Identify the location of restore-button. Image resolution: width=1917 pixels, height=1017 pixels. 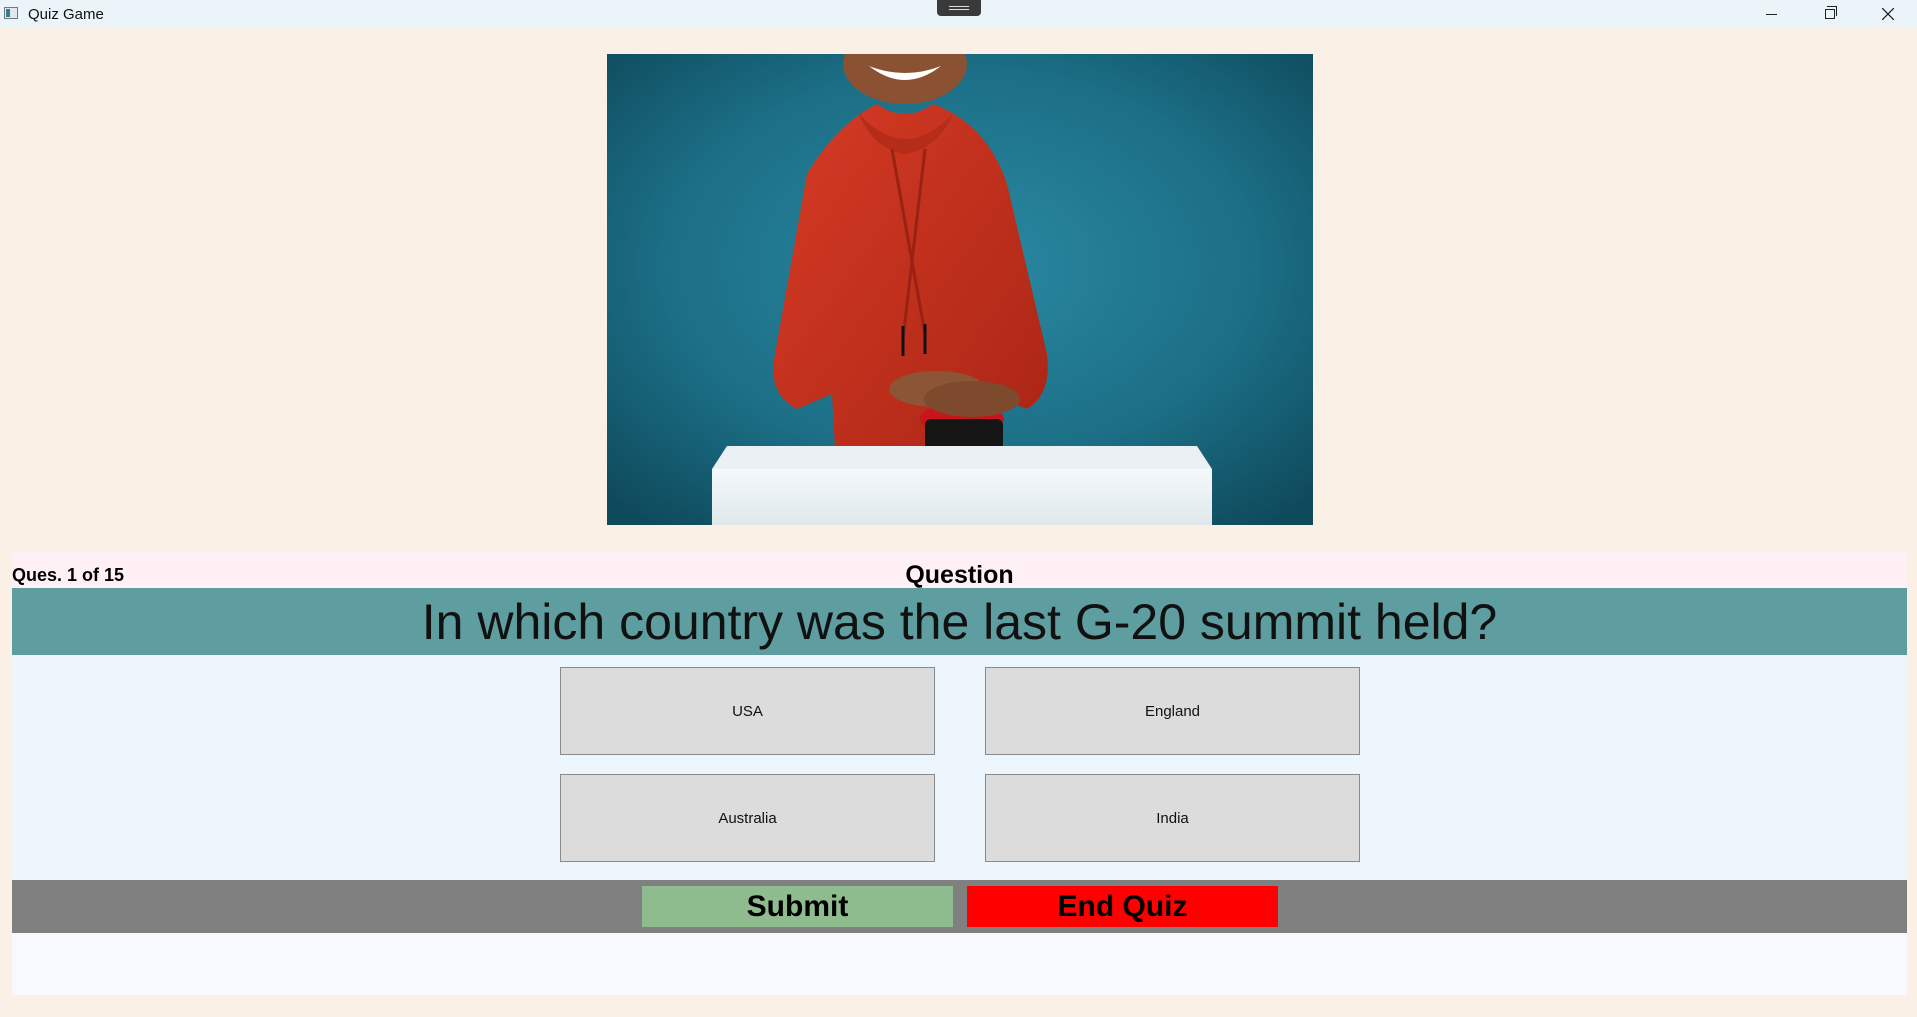
(1830, 14).